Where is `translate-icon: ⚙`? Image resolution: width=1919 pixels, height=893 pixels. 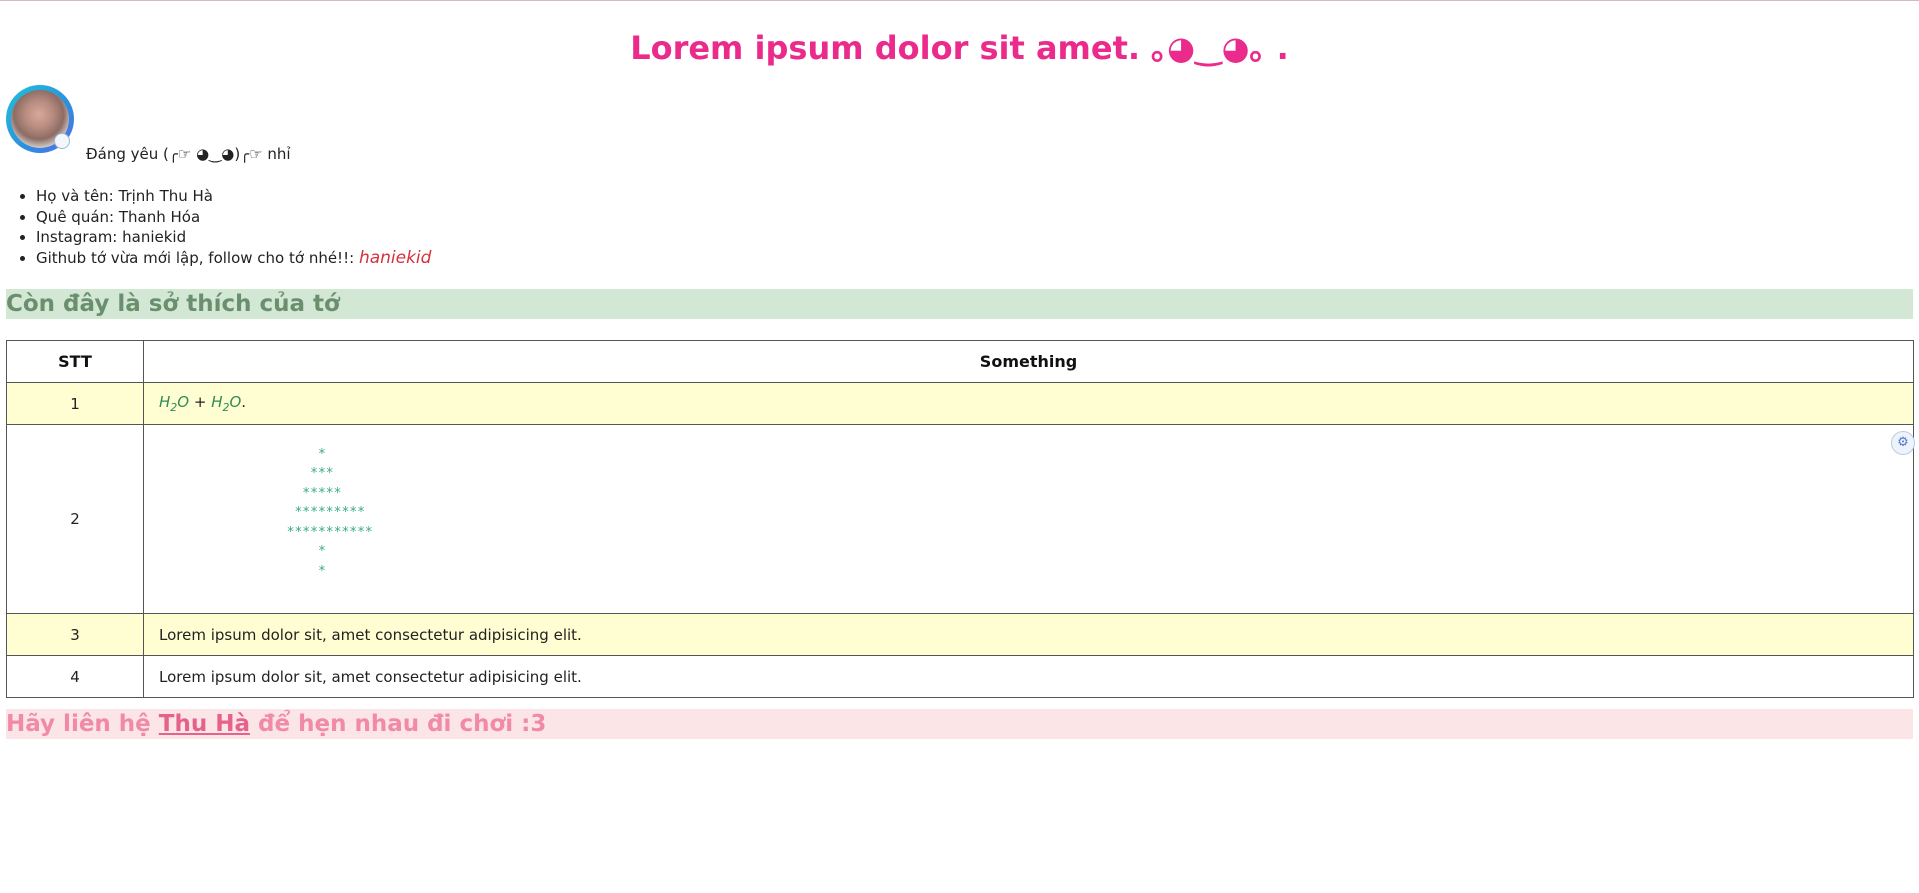
translate-icon: ⚙ is located at coordinates (1903, 443).